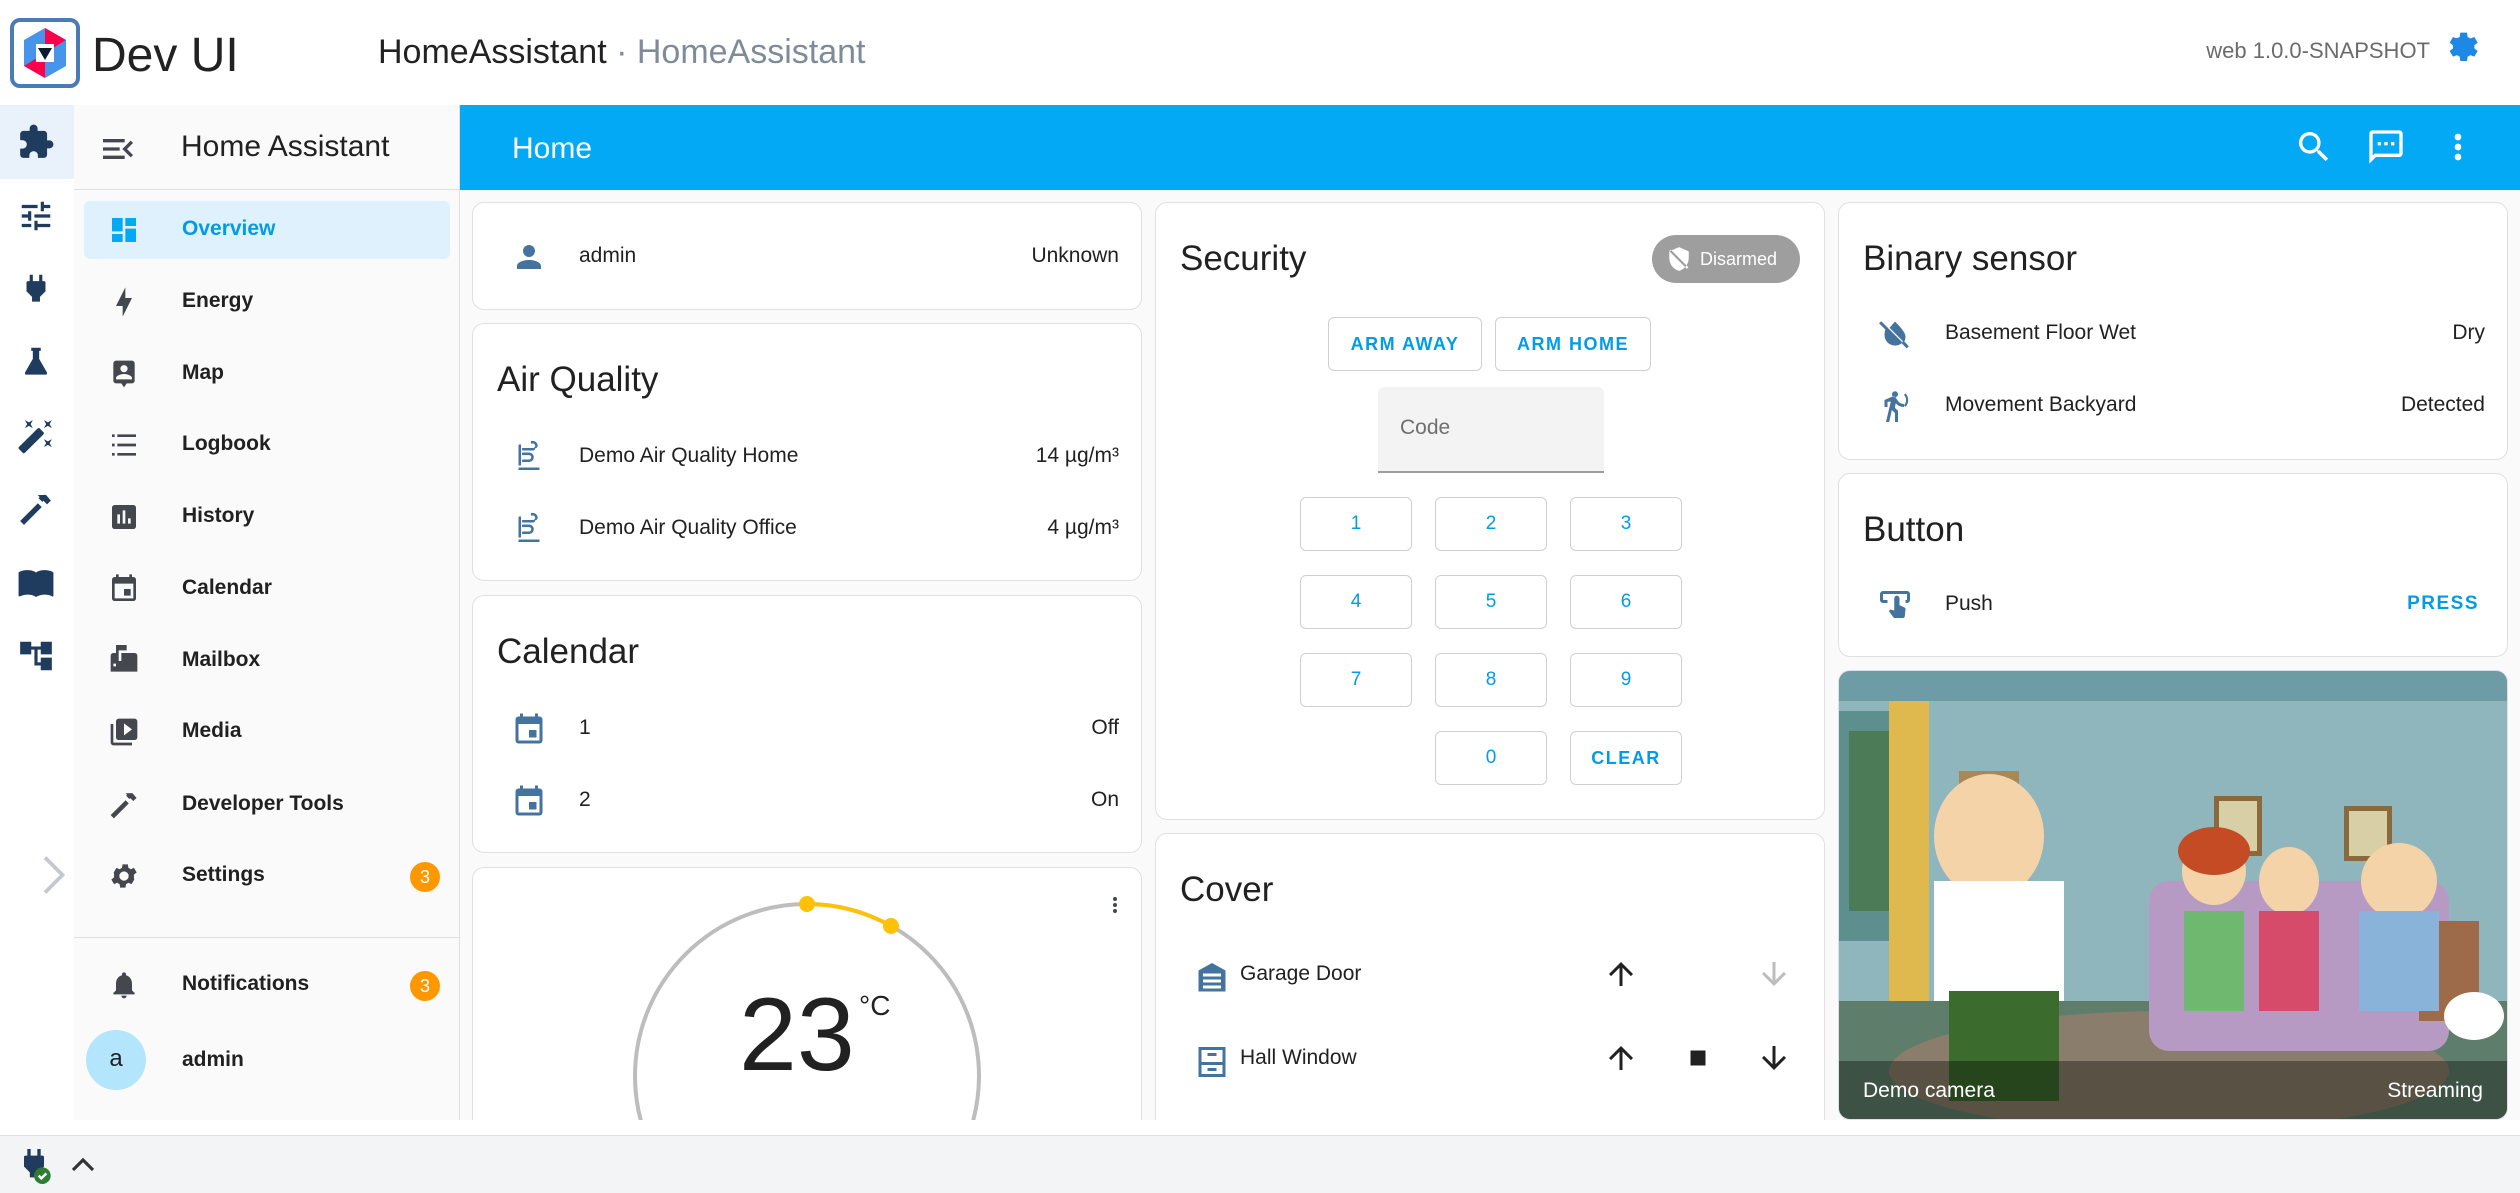 The width and height of the screenshot is (2520, 1193). I want to click on quarkus-logo-icon, so click(45, 53).